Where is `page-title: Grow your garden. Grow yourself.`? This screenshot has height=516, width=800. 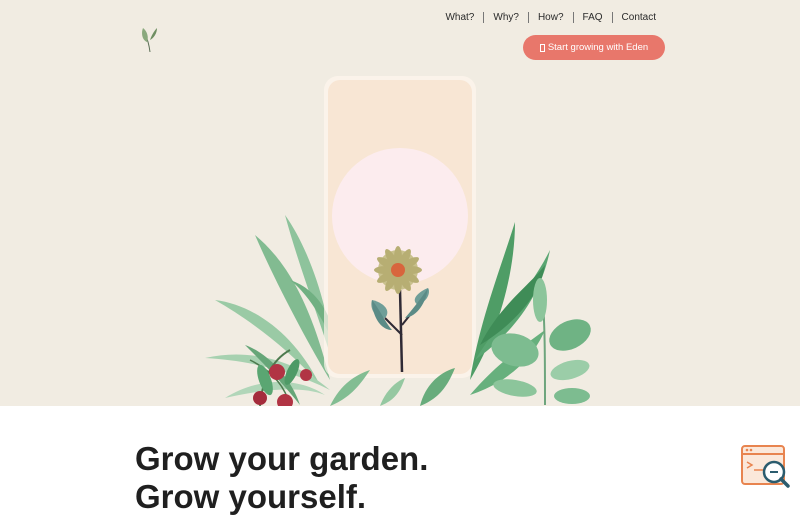
page-title: Grow your garden. Grow yourself. is located at coordinates (281, 478).